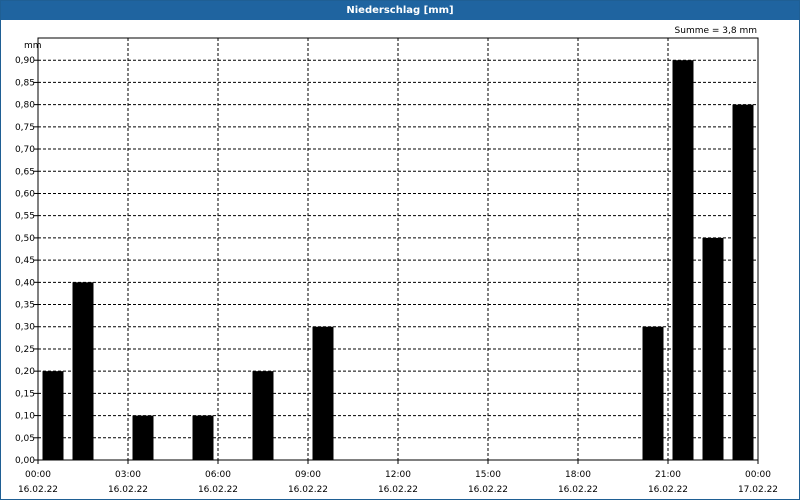 Image resolution: width=800 pixels, height=500 pixels. Describe the element at coordinates (25, 306) in the screenshot. I see `y-tick-label: 0,35` at that location.